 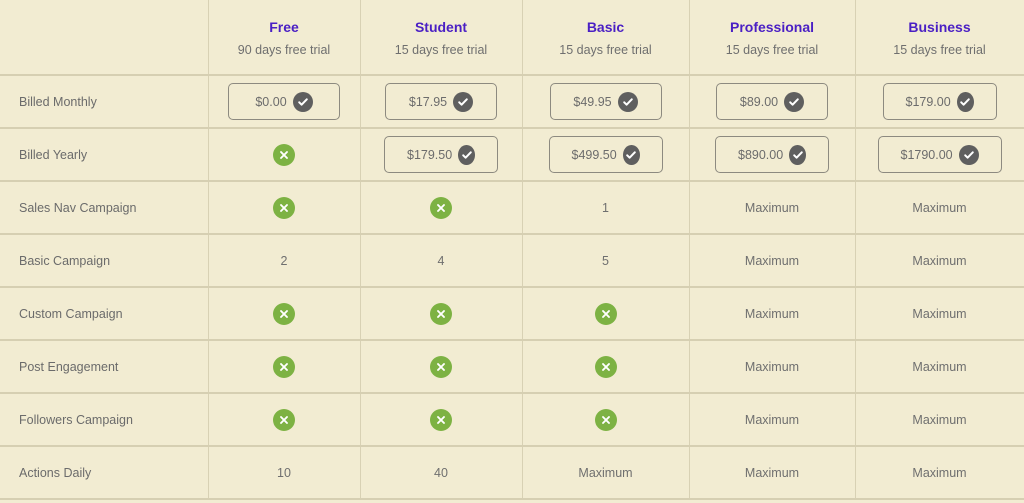 What do you see at coordinates (939, 27) in the screenshot?
I see `plan-name: Business` at bounding box center [939, 27].